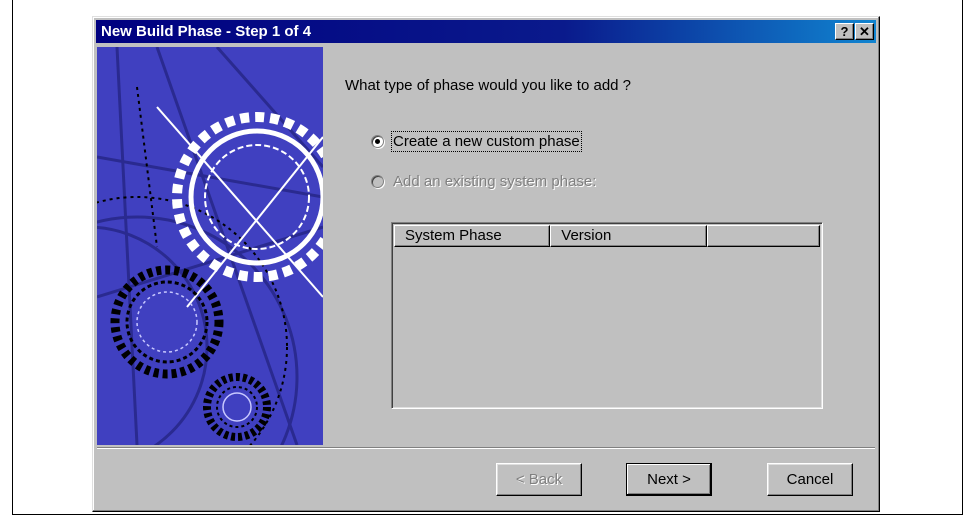 This screenshot has height=521, width=974. Describe the element at coordinates (495, 181) in the screenshot. I see `option-label: Add an existing system phase:` at that location.